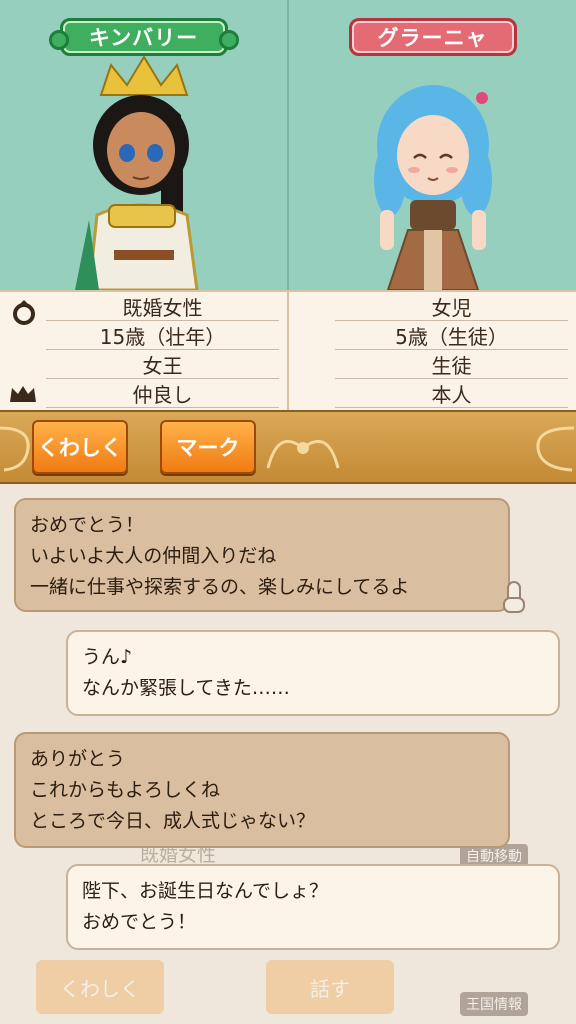 The image size is (576, 1024). What do you see at coordinates (494, 1004) in the screenshot?
I see `faded-kingdom-info-label: 王国情報` at bounding box center [494, 1004].